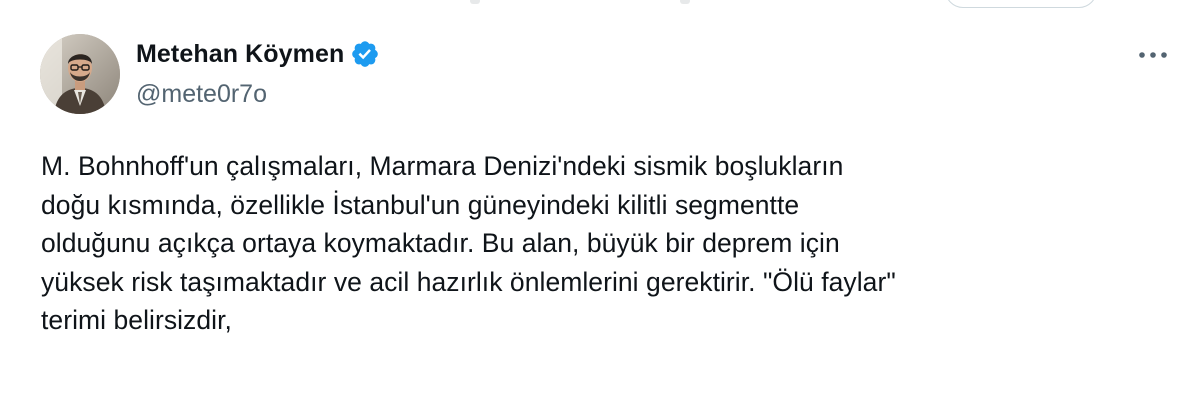 The width and height of the screenshot is (1204, 404). What do you see at coordinates (240, 54) in the screenshot?
I see `display-name: Metehan Köymen` at bounding box center [240, 54].